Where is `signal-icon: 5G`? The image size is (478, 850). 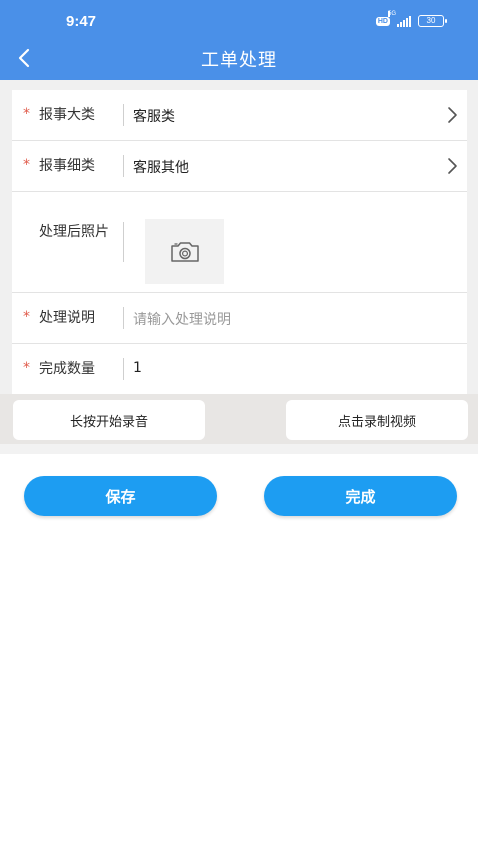
signal-icon: 5G is located at coordinates (399, 19).